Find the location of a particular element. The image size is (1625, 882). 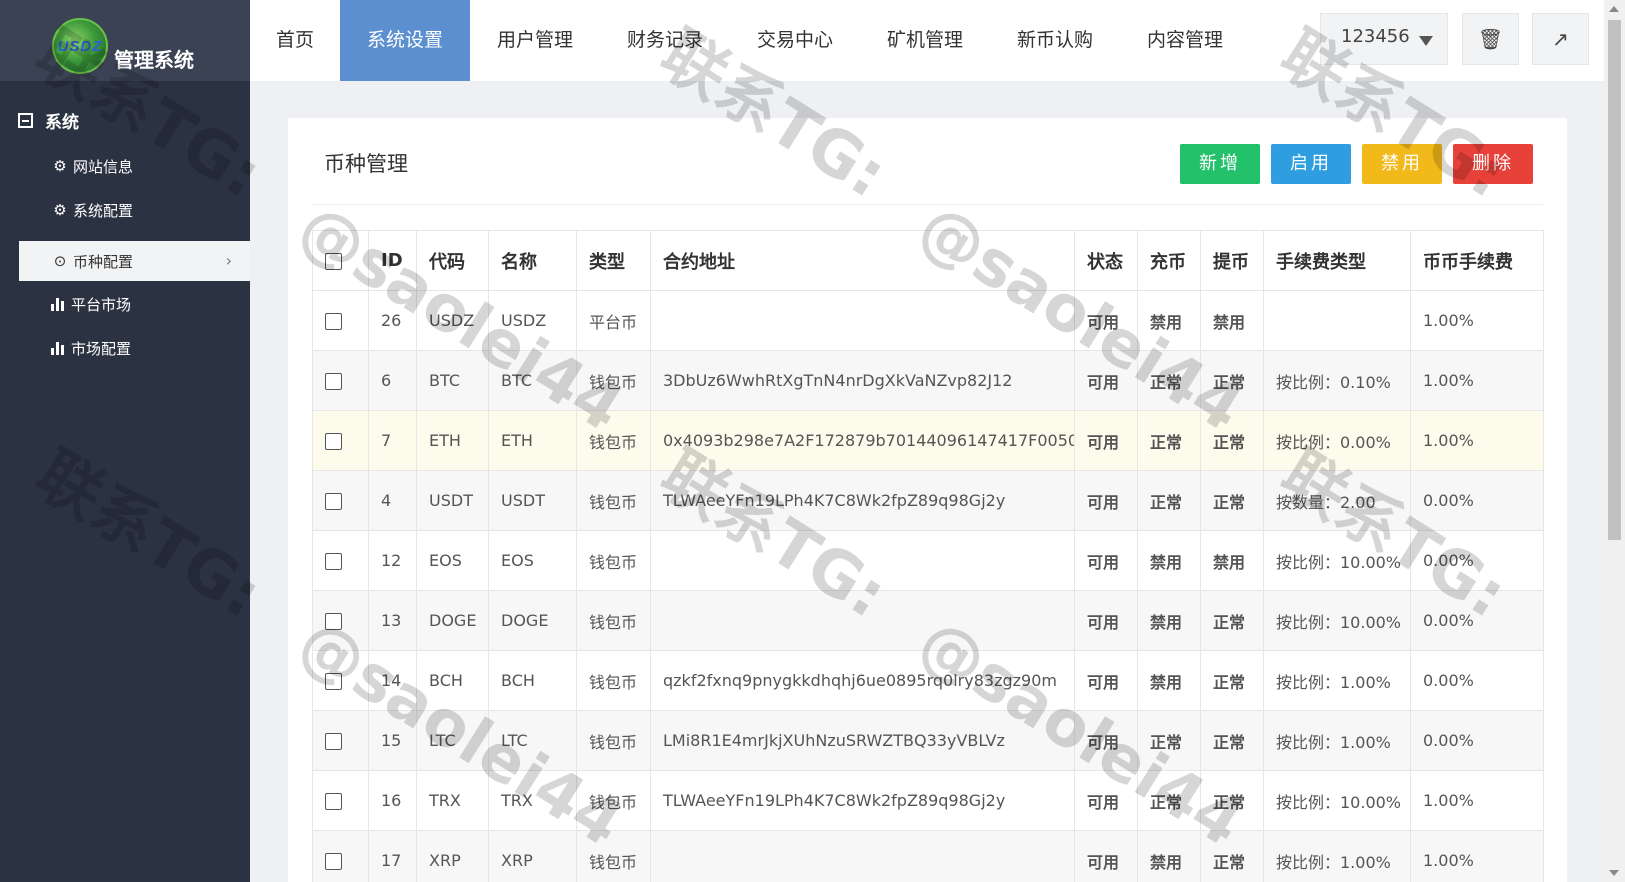

cell-name: EOS is located at coordinates (532, 560).